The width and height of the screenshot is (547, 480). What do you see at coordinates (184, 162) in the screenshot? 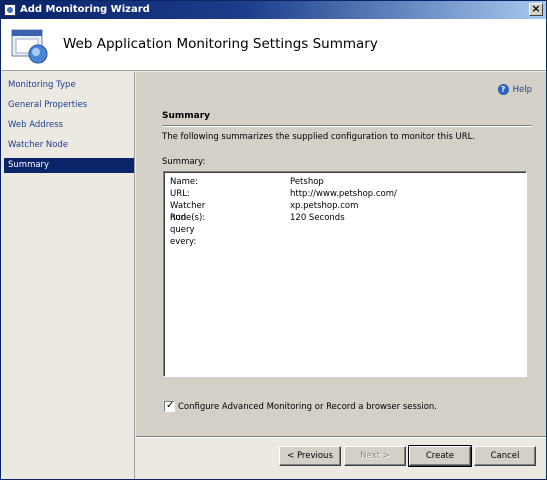
I see `summary-label: Summary:` at bounding box center [184, 162].